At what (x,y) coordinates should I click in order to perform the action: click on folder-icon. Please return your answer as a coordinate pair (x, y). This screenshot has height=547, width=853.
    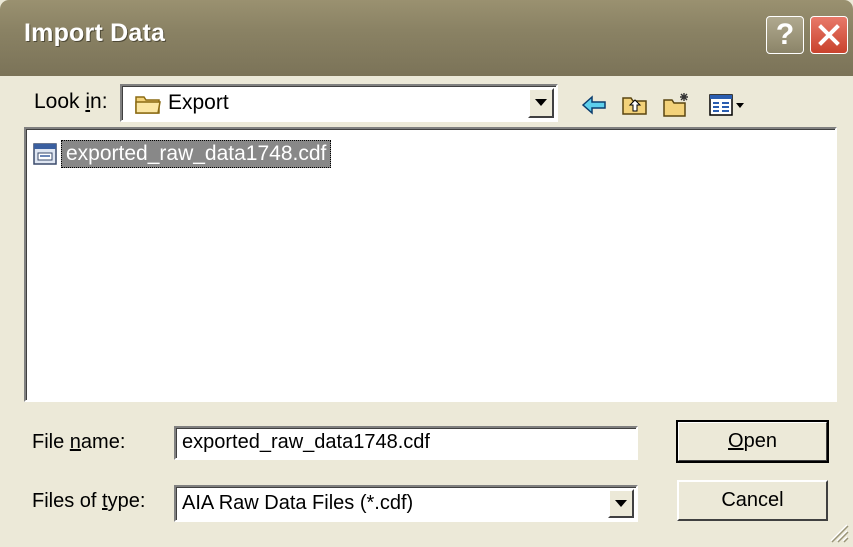
    Looking at the image, I should click on (148, 105).